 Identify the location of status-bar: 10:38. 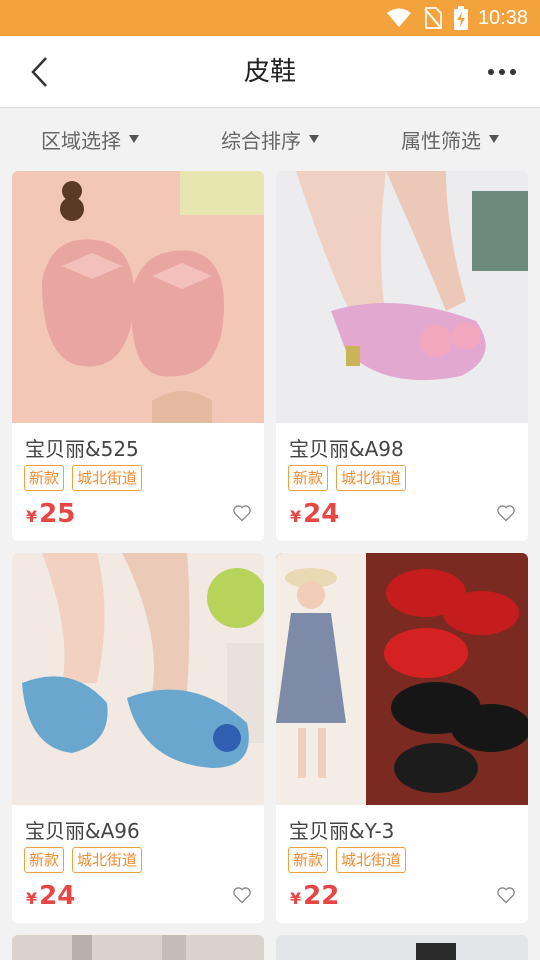
(270, 18).